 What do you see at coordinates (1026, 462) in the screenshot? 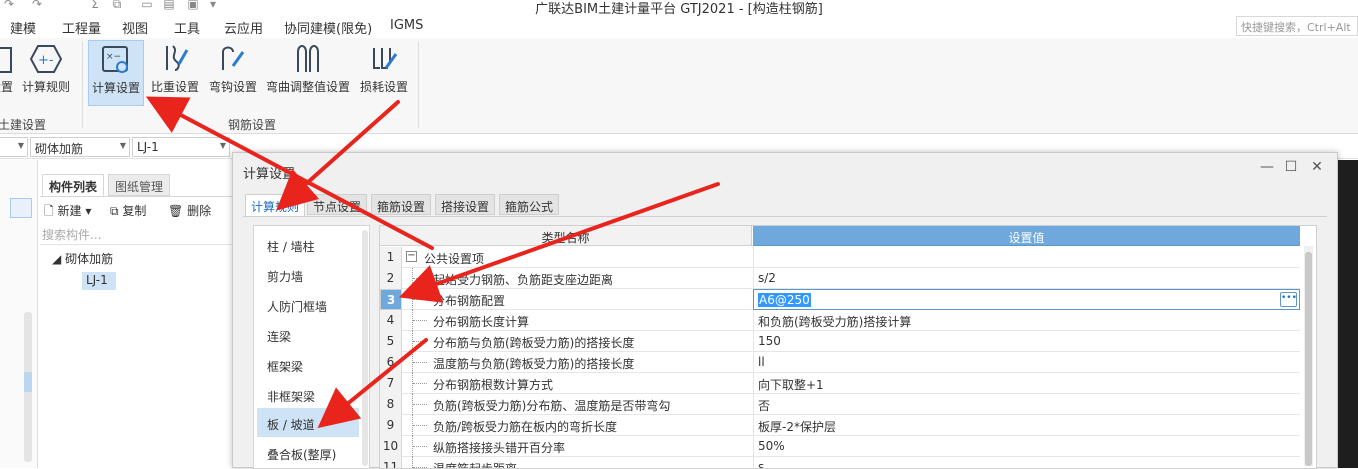
I see `row-value: s` at bounding box center [1026, 462].